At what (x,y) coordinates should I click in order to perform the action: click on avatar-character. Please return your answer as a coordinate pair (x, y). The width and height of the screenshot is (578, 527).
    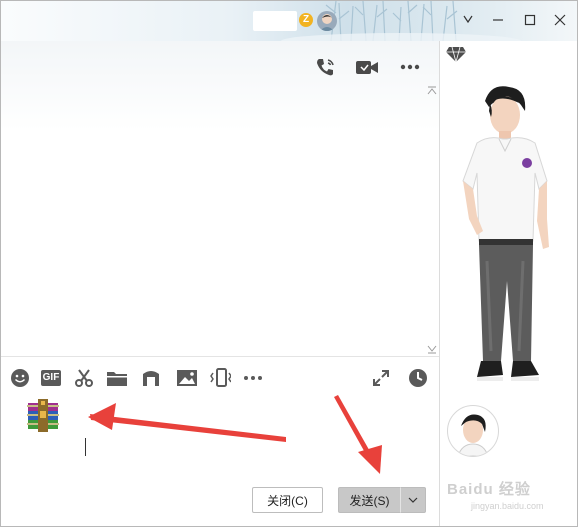
    Looking at the image, I should click on (505, 233).